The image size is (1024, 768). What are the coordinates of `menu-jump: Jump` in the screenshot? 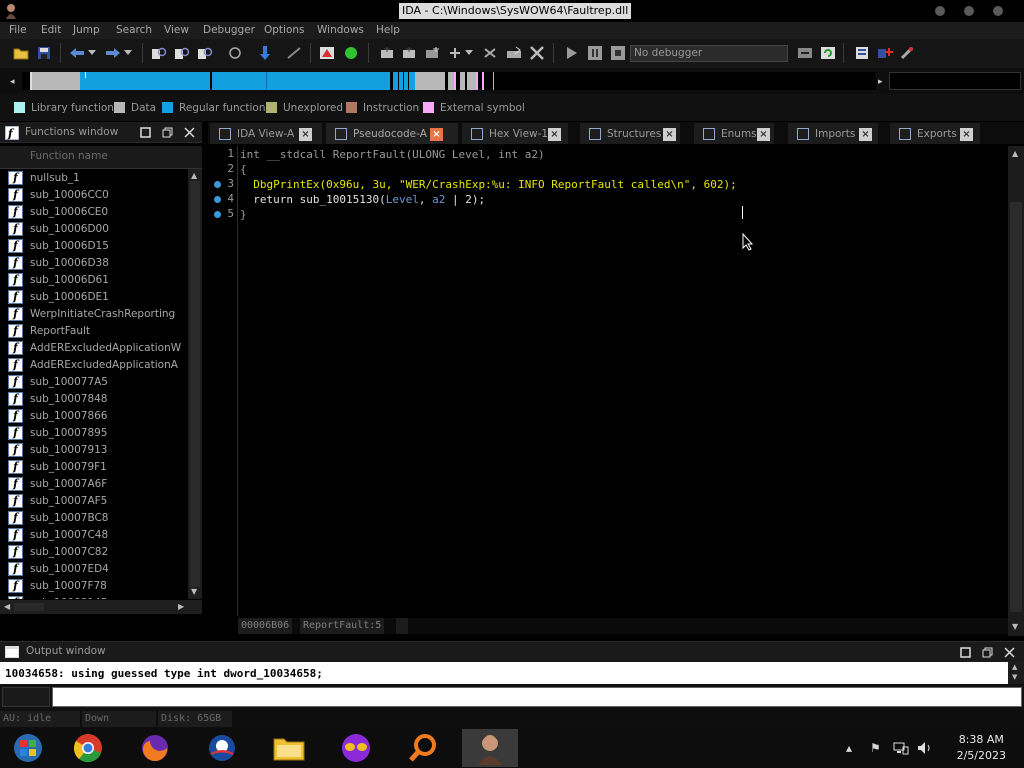 It's located at (86, 30).